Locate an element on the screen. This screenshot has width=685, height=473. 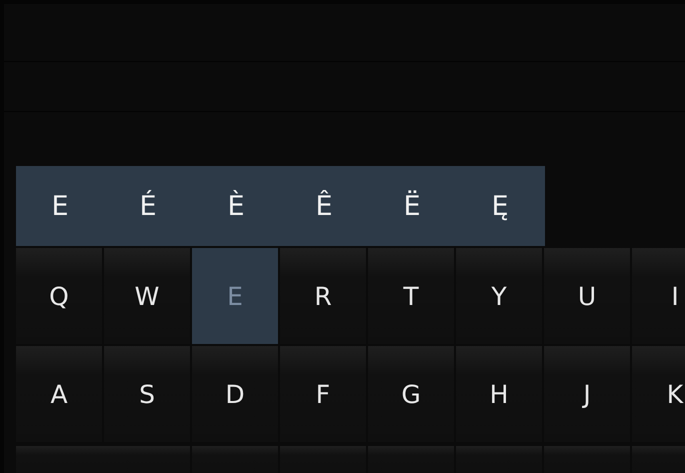
keyboard-key: Y is located at coordinates (499, 296).